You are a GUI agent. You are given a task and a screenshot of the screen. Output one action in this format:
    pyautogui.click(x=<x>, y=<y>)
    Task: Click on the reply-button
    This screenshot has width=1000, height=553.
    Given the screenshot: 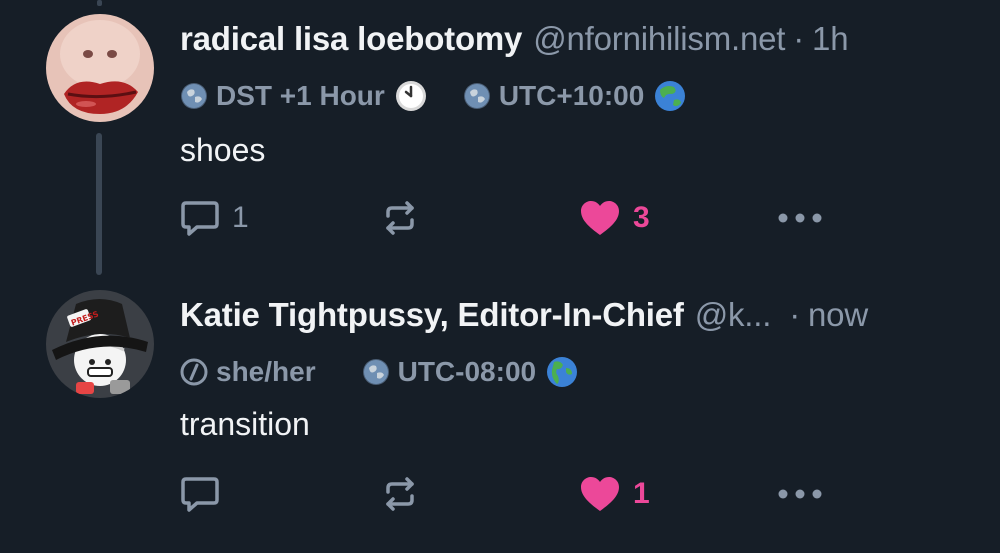 What is the action you would take?
    pyautogui.click(x=206, y=494)
    